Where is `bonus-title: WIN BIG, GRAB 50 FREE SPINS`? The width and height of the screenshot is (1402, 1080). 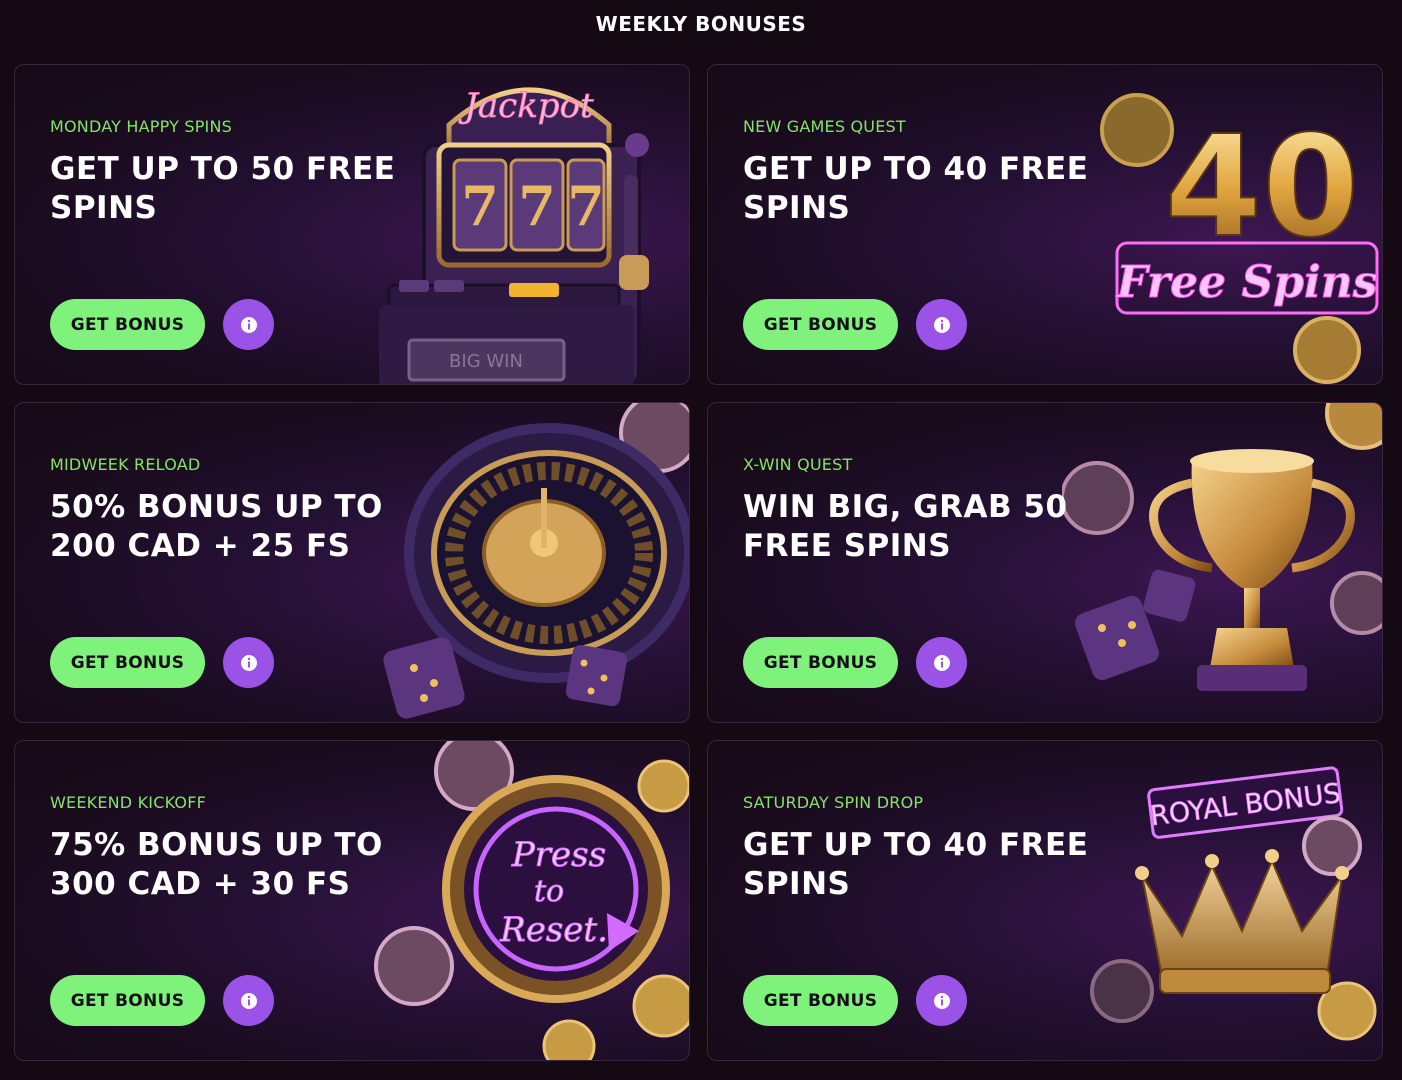
bonus-title: WIN BIG, GRAB 50 FREE SPINS is located at coordinates (905, 526).